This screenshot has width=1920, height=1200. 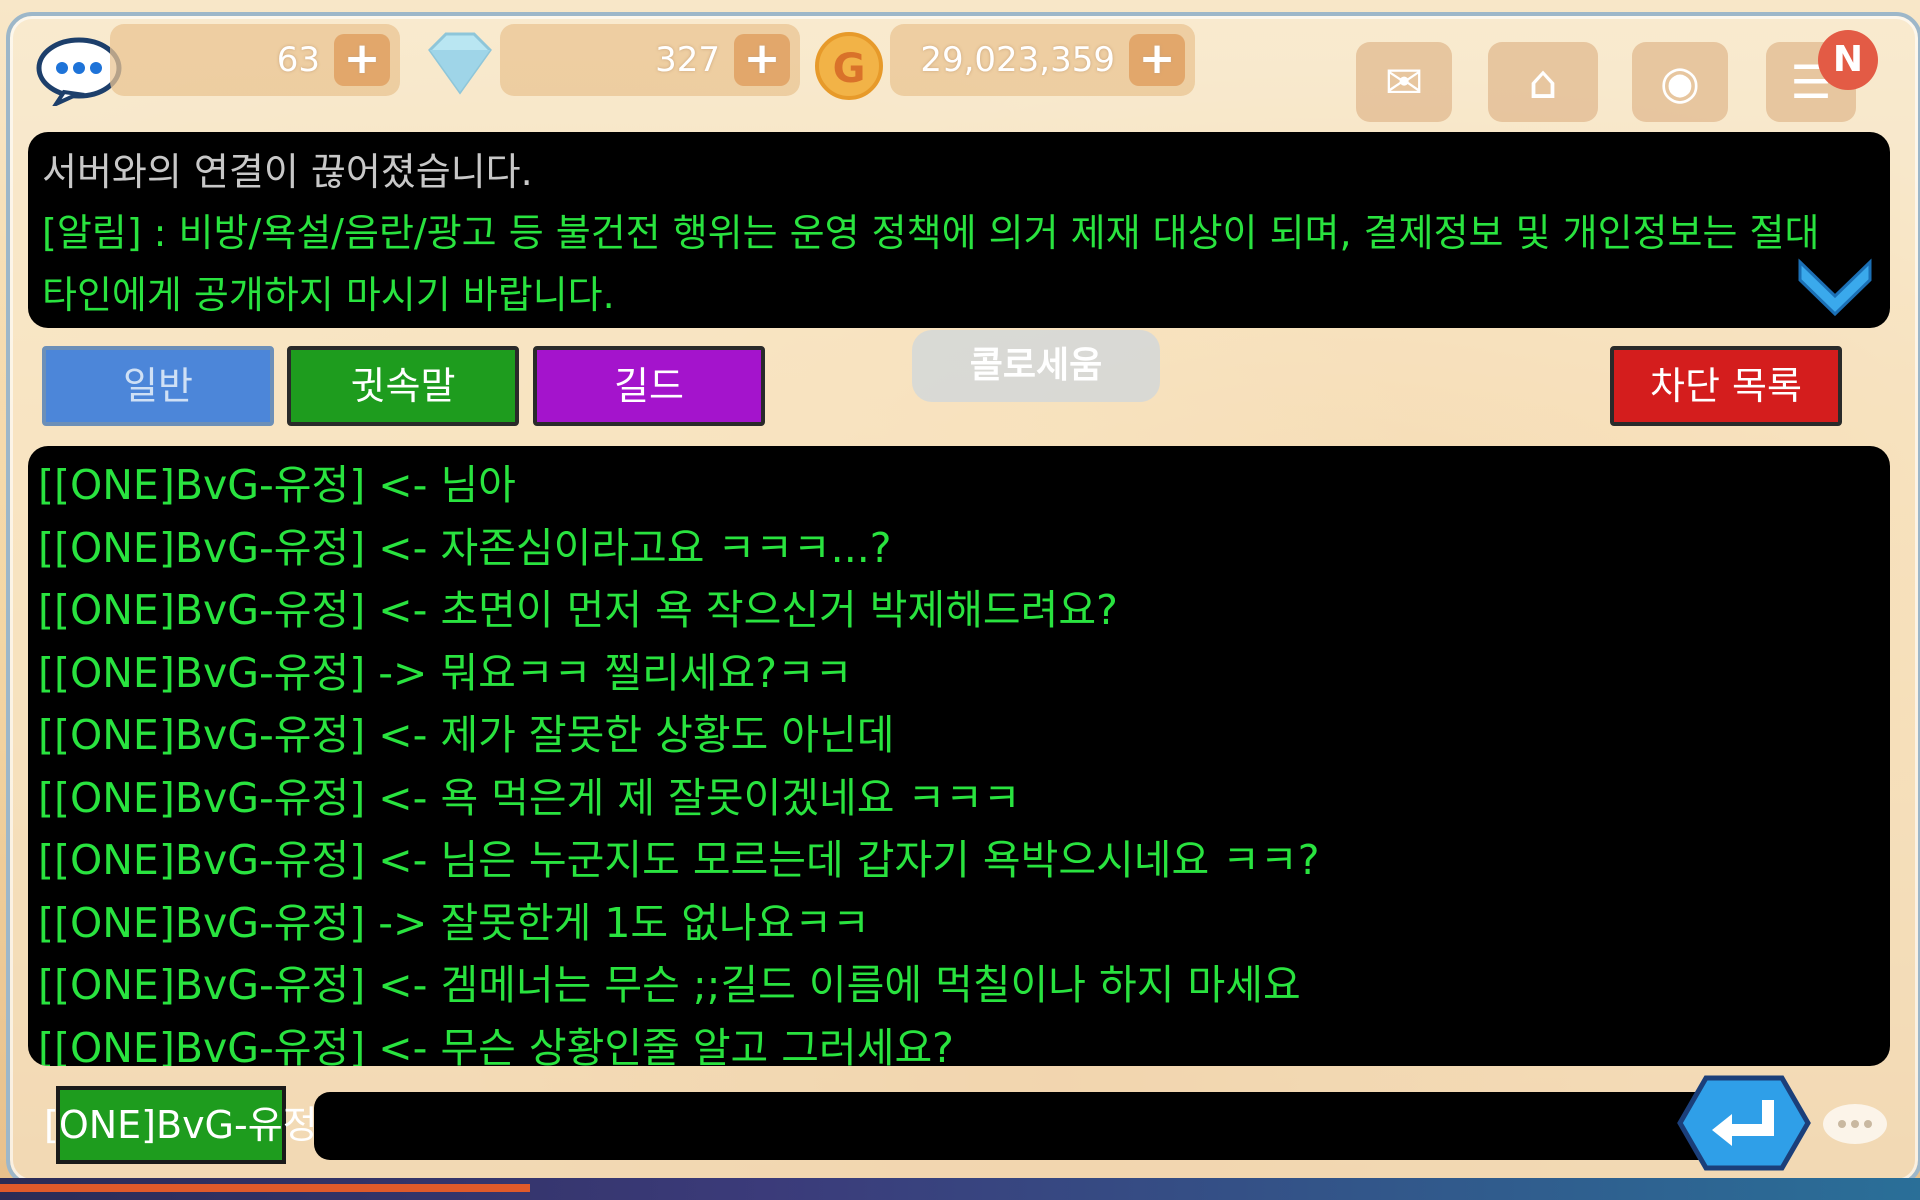 What do you see at coordinates (650, 60) in the screenshot?
I see `gem-counter: 327 +` at bounding box center [650, 60].